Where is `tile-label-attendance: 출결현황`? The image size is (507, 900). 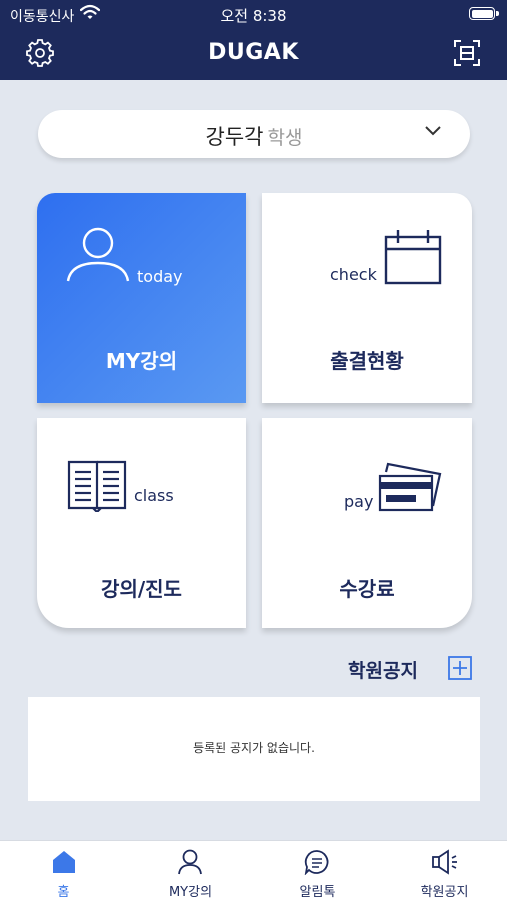 tile-label-attendance: 출결현황 is located at coordinates (367, 361).